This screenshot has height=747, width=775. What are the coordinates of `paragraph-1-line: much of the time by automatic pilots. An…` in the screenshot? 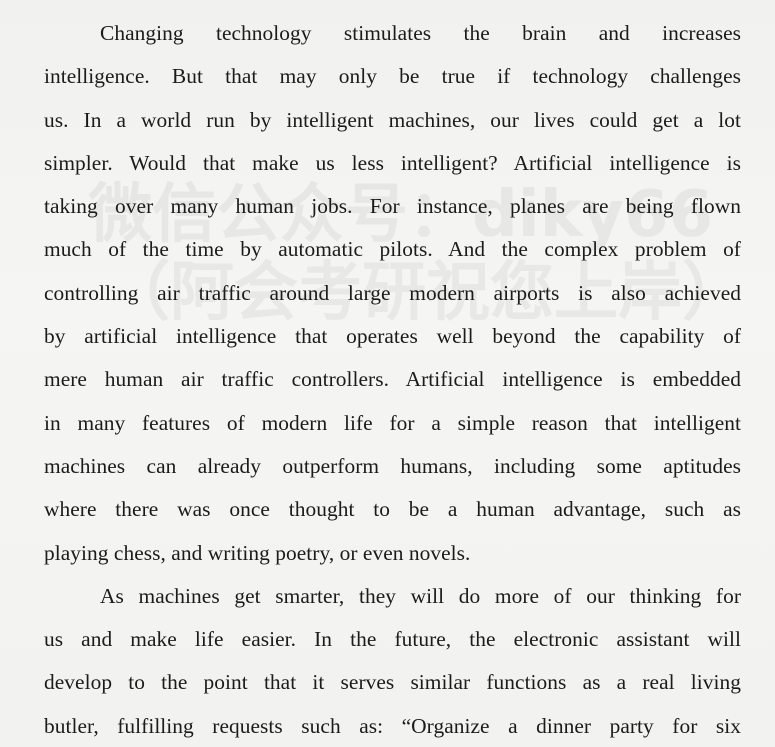 It's located at (392, 249).